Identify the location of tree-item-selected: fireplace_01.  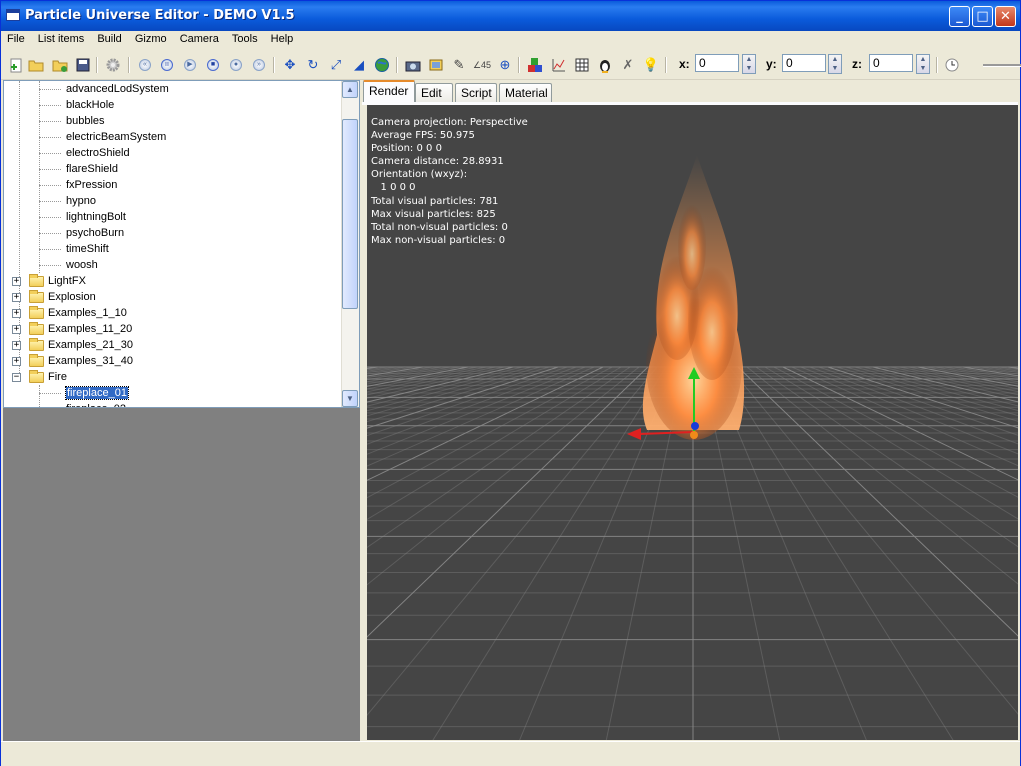
(66, 393).